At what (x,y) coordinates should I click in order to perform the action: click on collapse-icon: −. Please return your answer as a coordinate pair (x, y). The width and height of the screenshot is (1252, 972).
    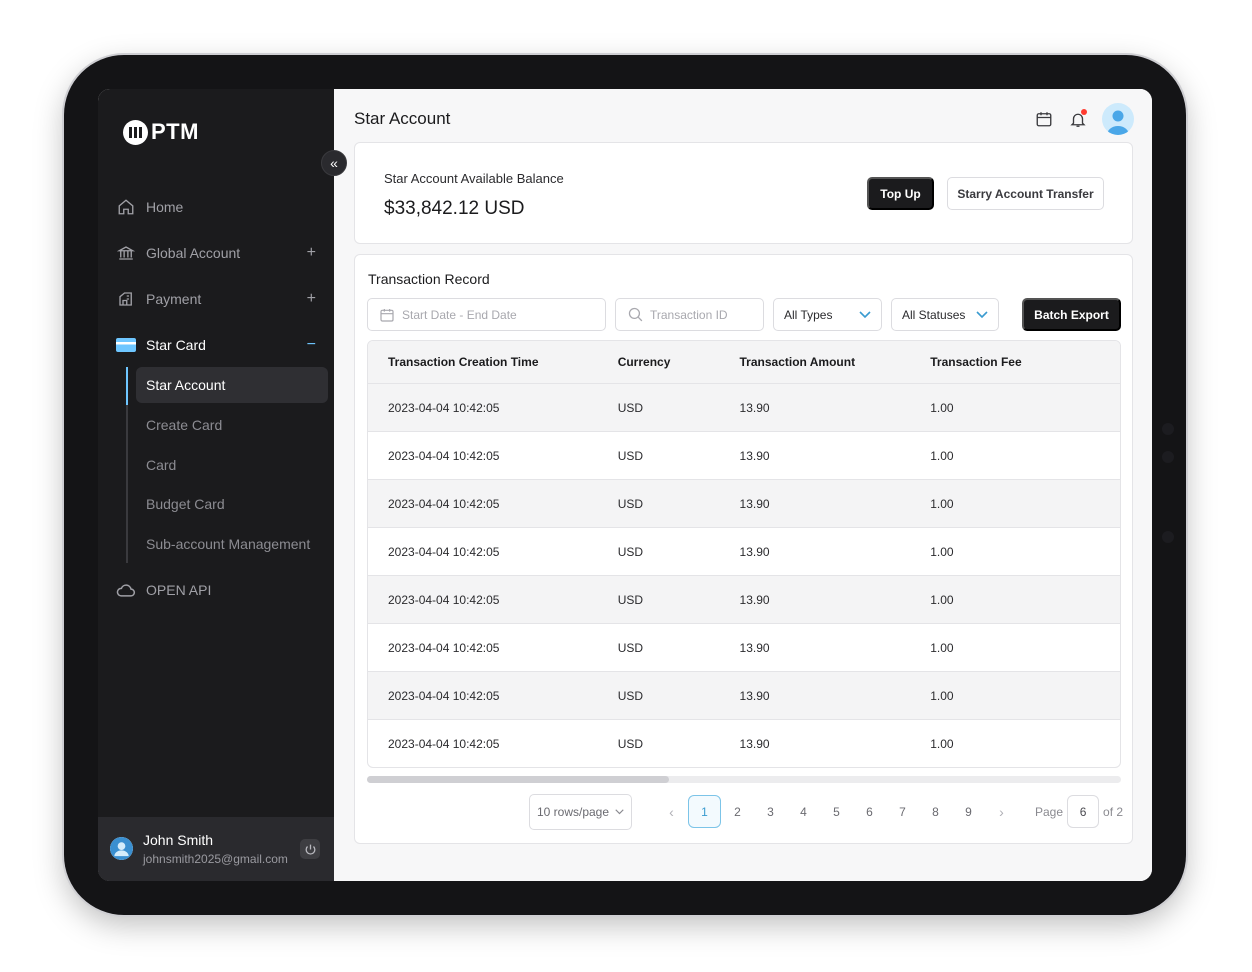
    Looking at the image, I should click on (311, 345).